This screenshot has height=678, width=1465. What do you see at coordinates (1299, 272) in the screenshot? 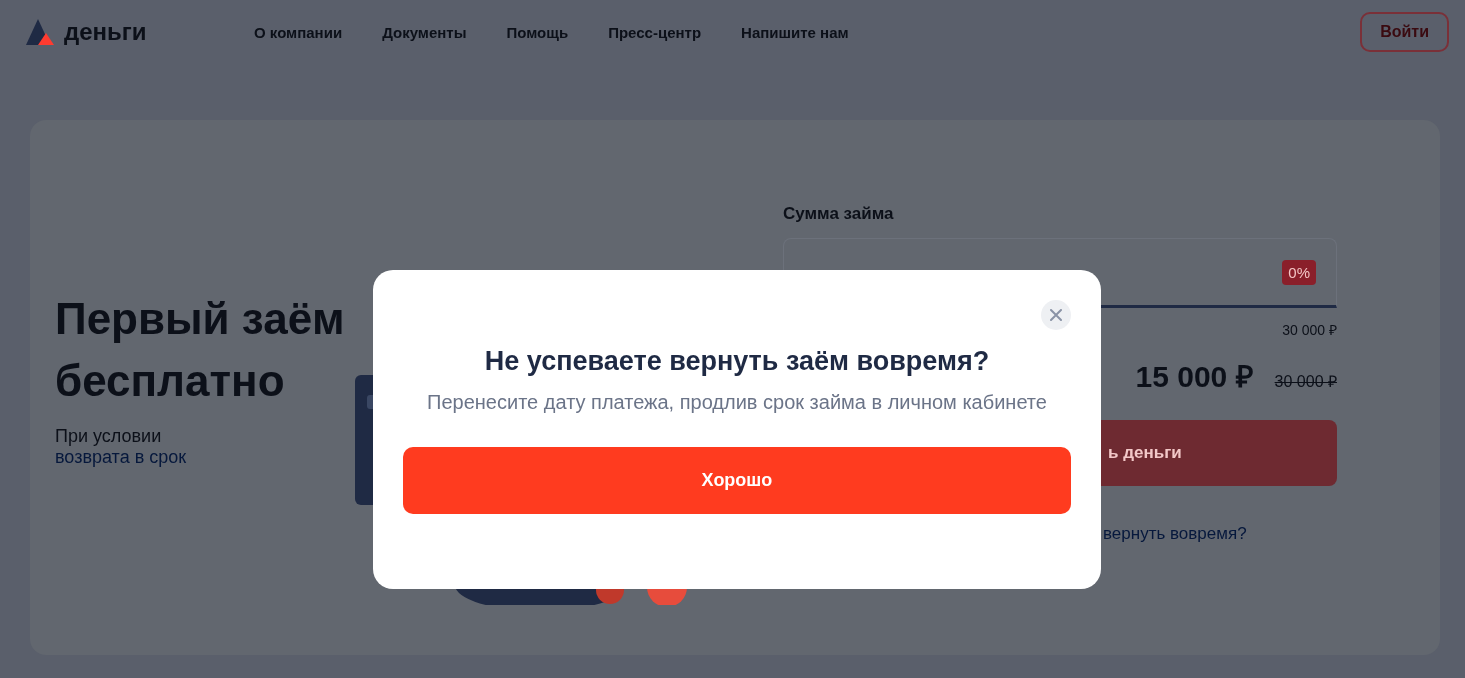
I see `discount-badge: 0%` at bounding box center [1299, 272].